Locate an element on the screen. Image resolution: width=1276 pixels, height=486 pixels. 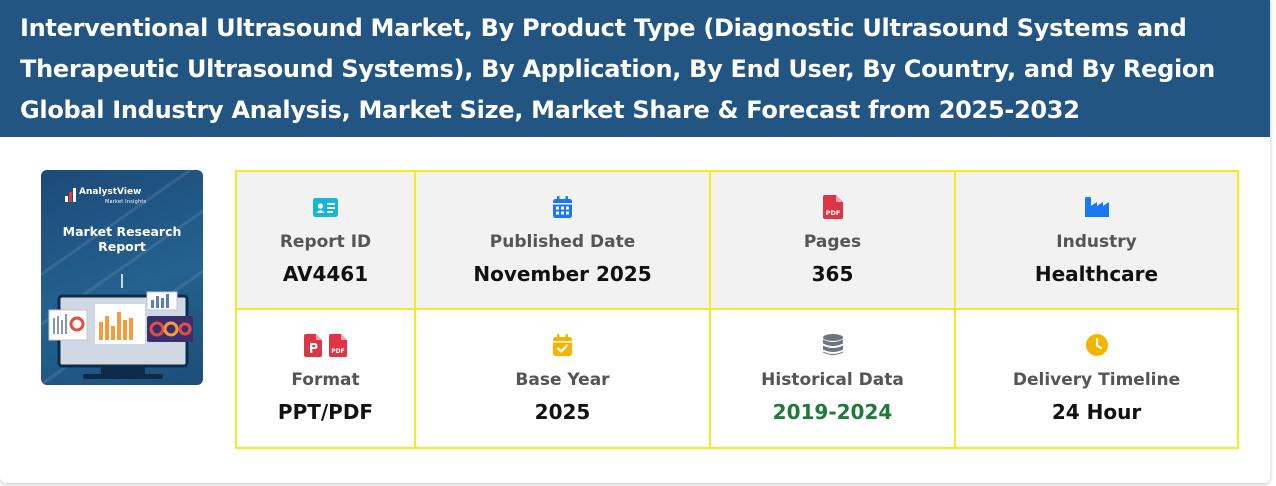
database-icon is located at coordinates (832, 344).